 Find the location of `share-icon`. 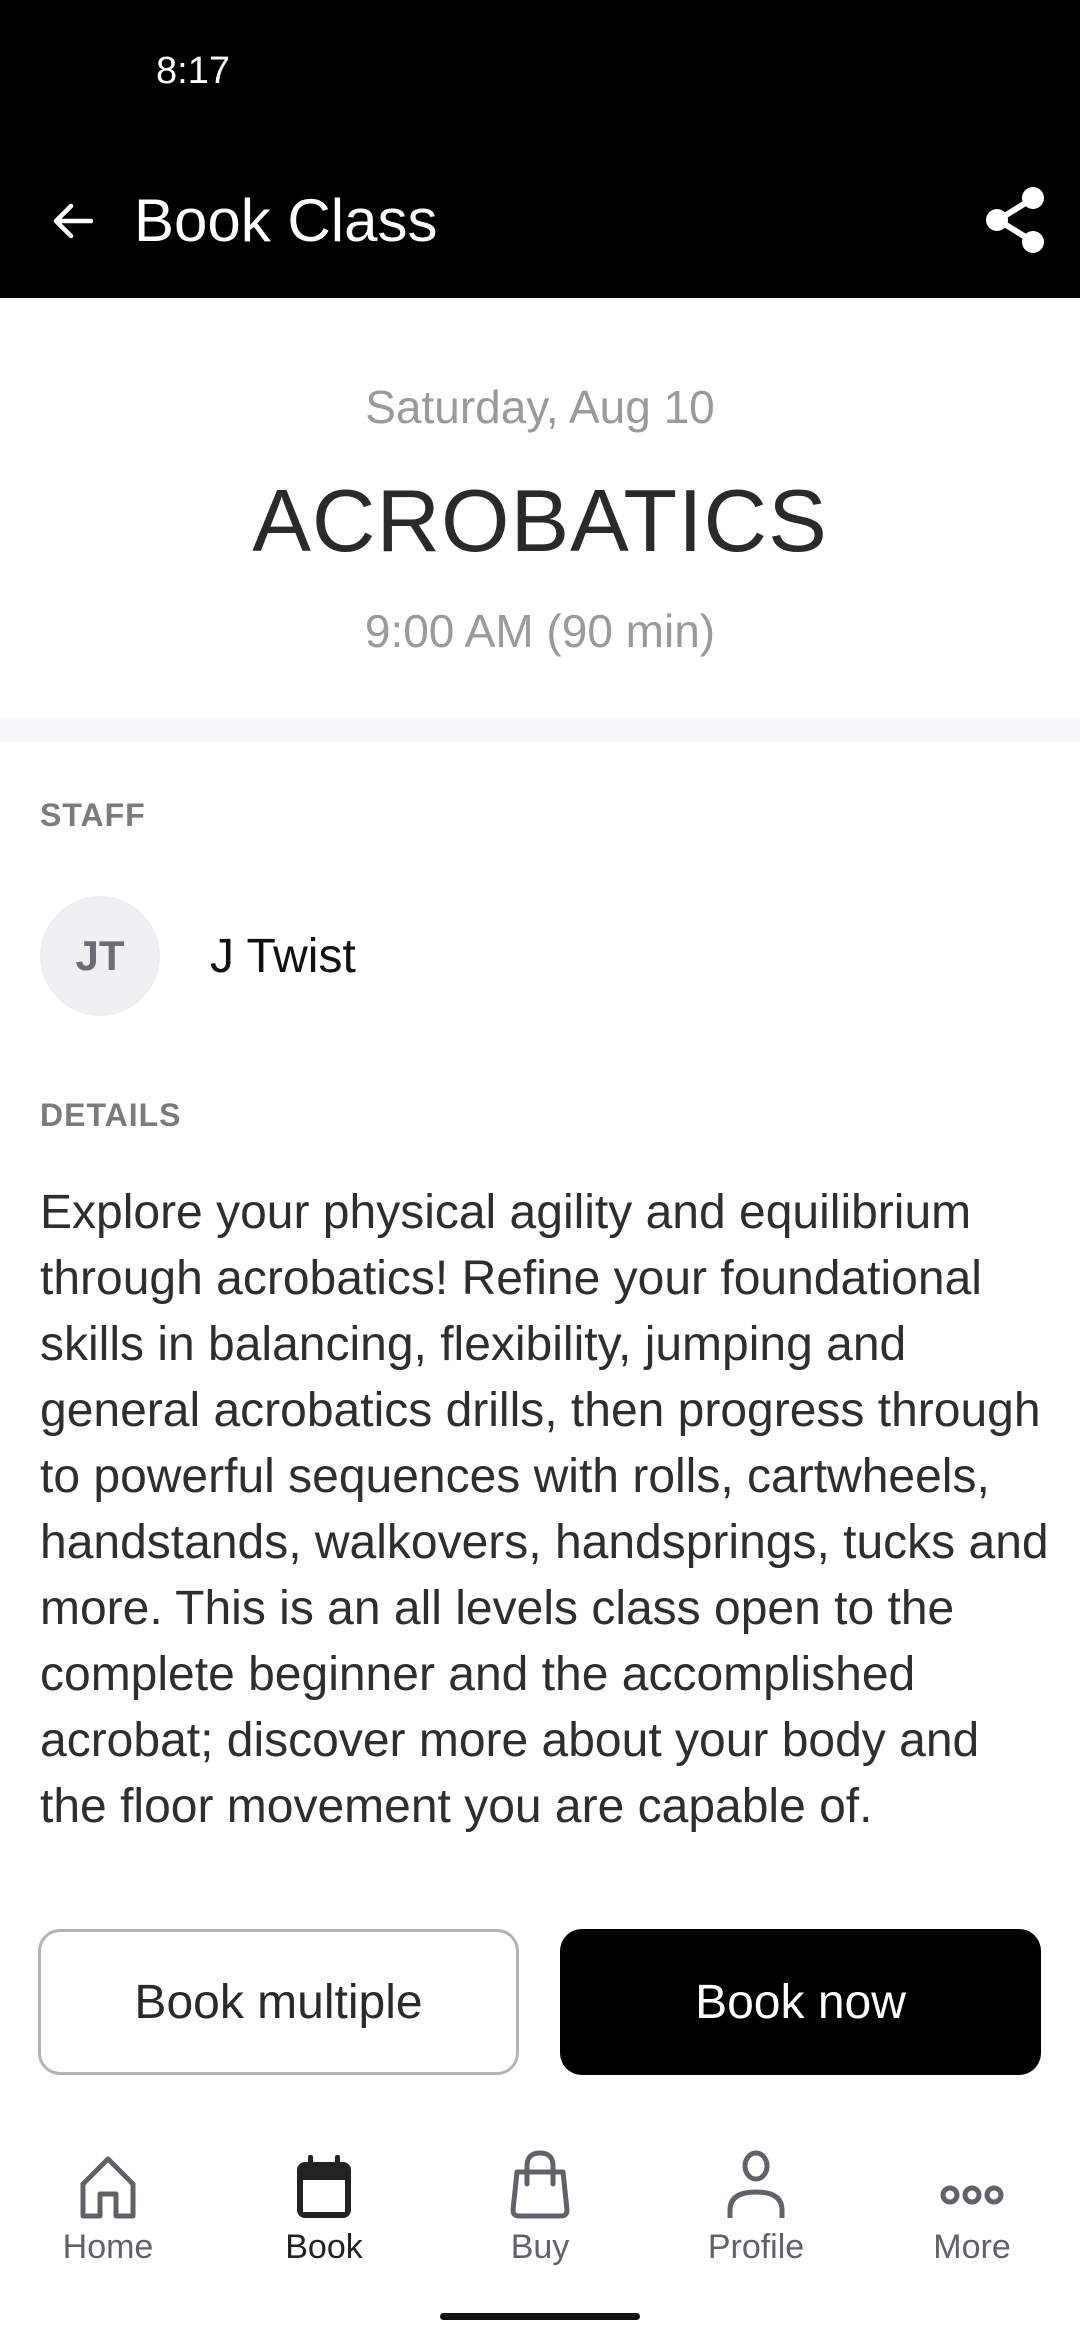

share-icon is located at coordinates (1015, 220).